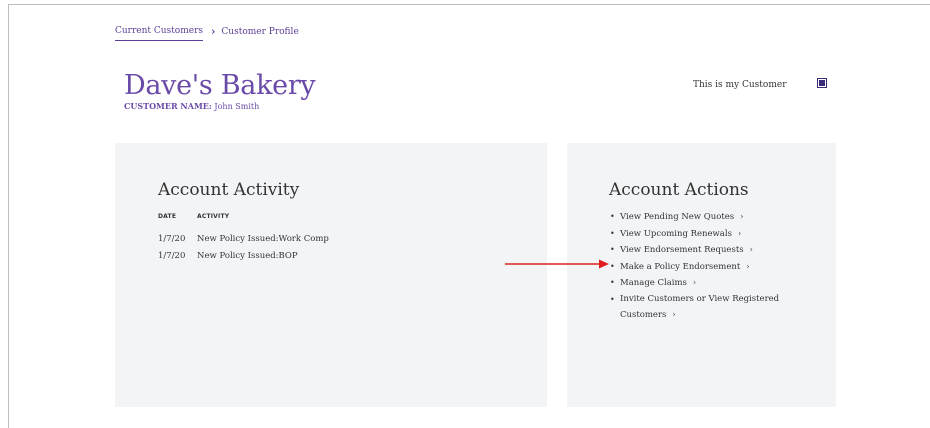  Describe the element at coordinates (247, 256) in the screenshot. I see `activity-description: New Policy Issued:BOP` at that location.